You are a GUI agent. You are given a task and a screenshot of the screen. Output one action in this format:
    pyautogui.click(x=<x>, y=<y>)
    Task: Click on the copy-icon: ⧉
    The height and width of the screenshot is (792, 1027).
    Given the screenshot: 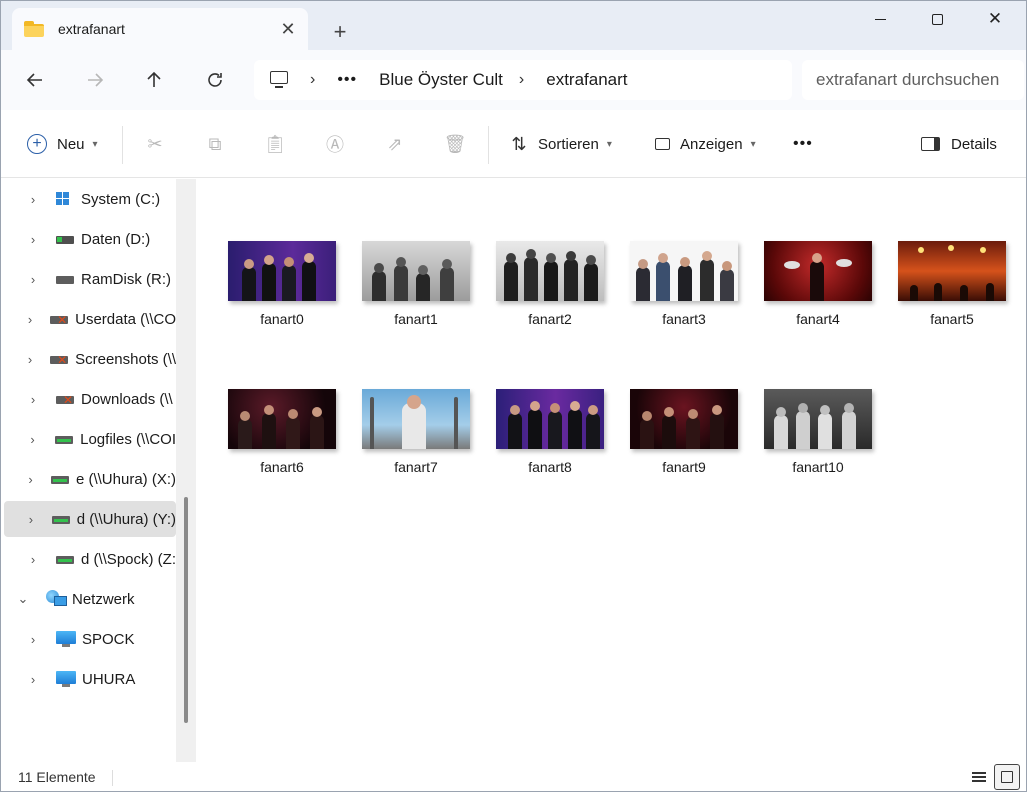 What is the action you would take?
    pyautogui.click(x=215, y=143)
    